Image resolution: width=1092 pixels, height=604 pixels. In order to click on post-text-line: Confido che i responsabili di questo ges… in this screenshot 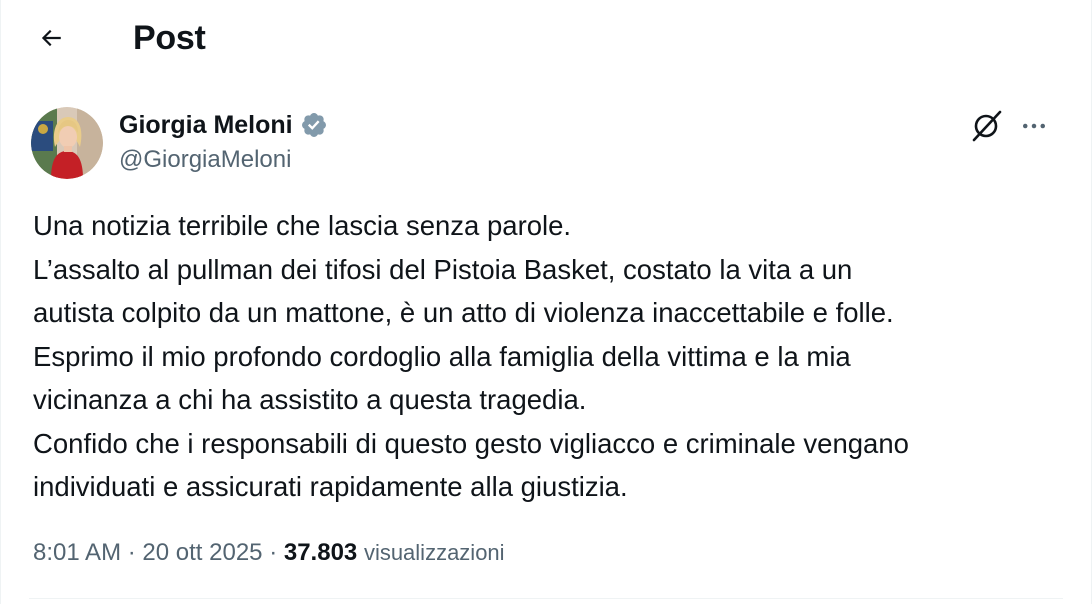, I will do `click(471, 443)`.